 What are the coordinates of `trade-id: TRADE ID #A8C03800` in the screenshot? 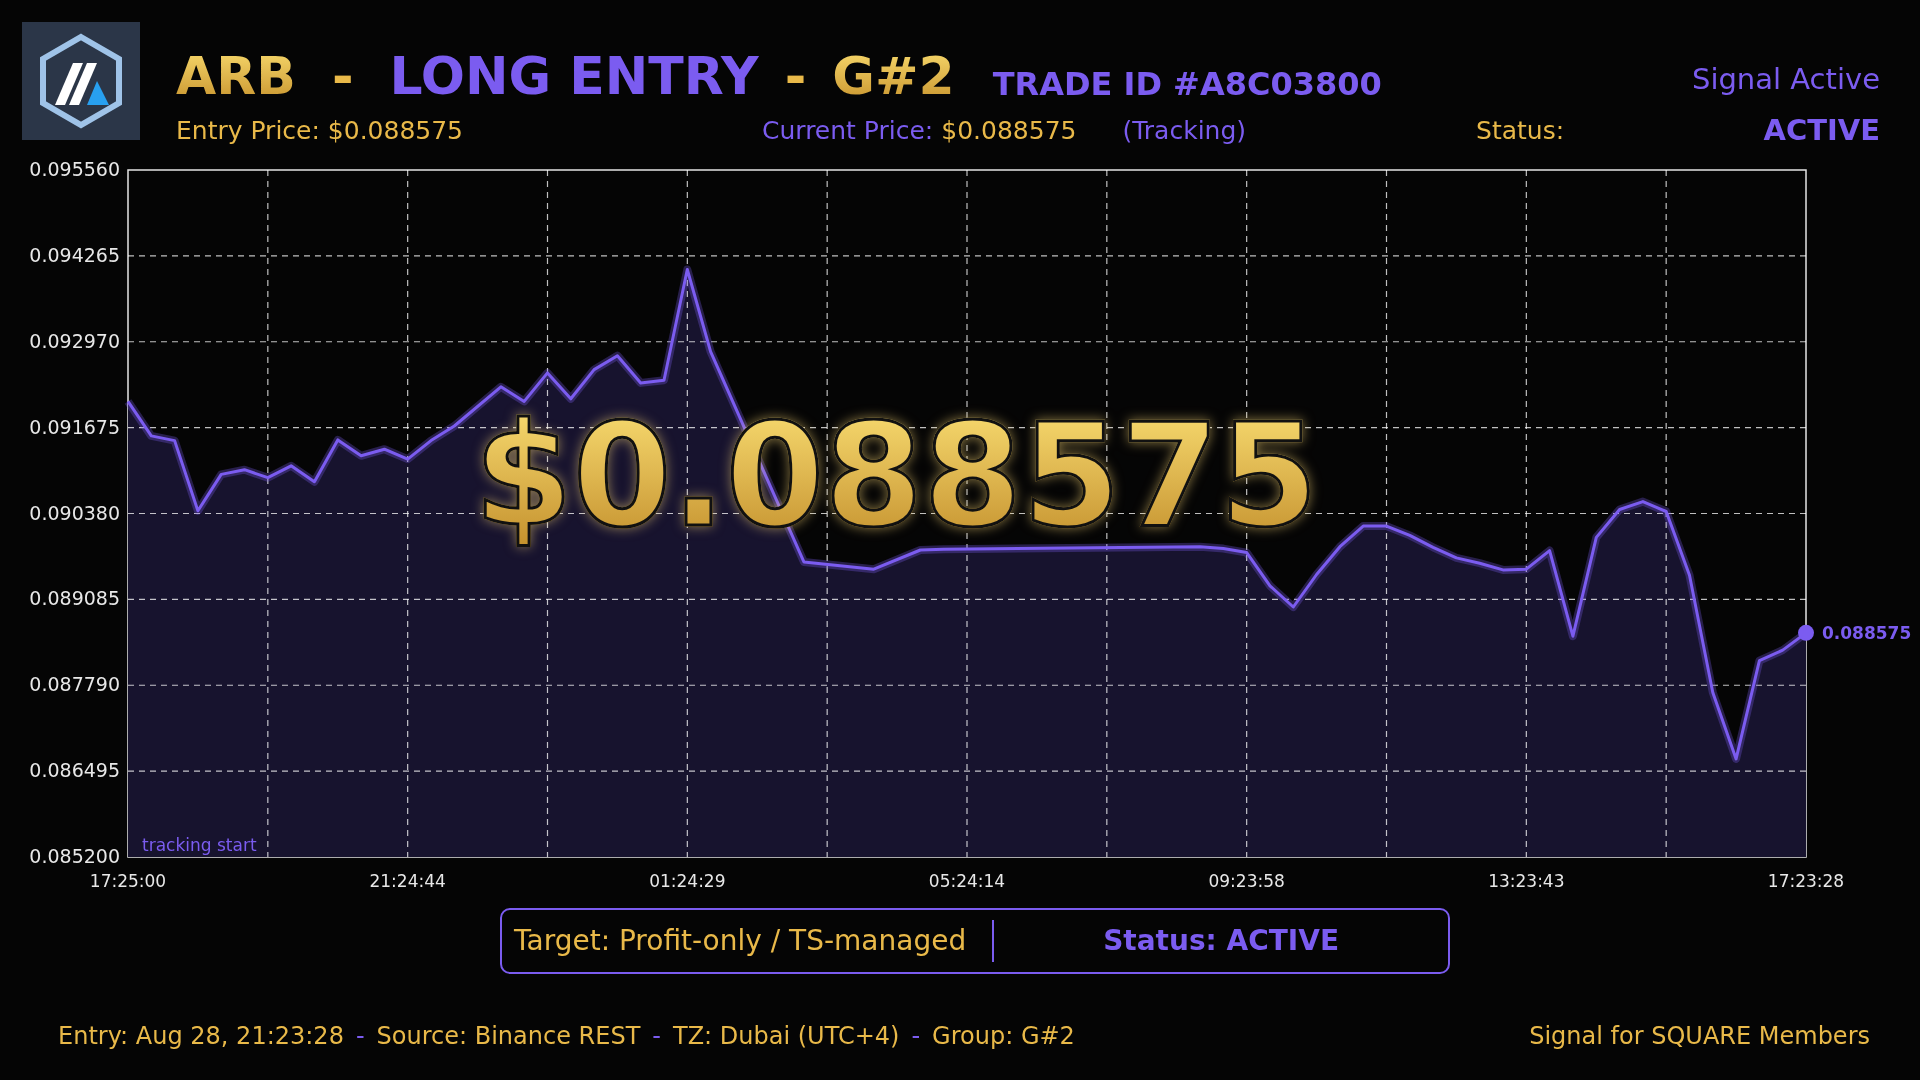 It's located at (1187, 84).